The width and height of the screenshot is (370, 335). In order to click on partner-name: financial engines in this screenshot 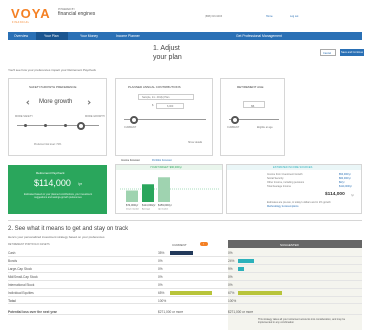, I will do `click(77, 14)`.